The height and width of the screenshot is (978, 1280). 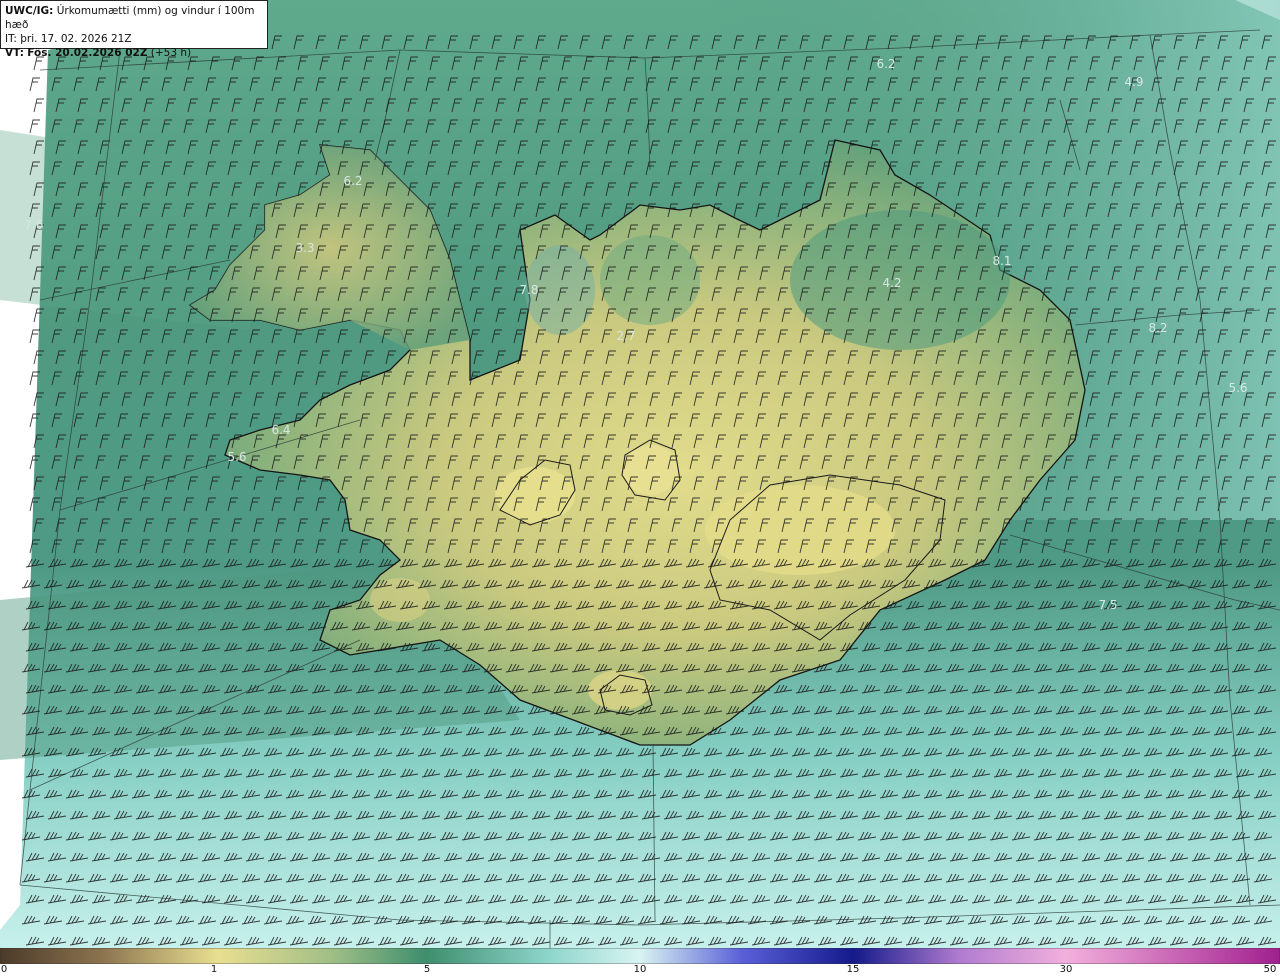 What do you see at coordinates (853, 969) in the screenshot?
I see `colorbar-tick-4: 15` at bounding box center [853, 969].